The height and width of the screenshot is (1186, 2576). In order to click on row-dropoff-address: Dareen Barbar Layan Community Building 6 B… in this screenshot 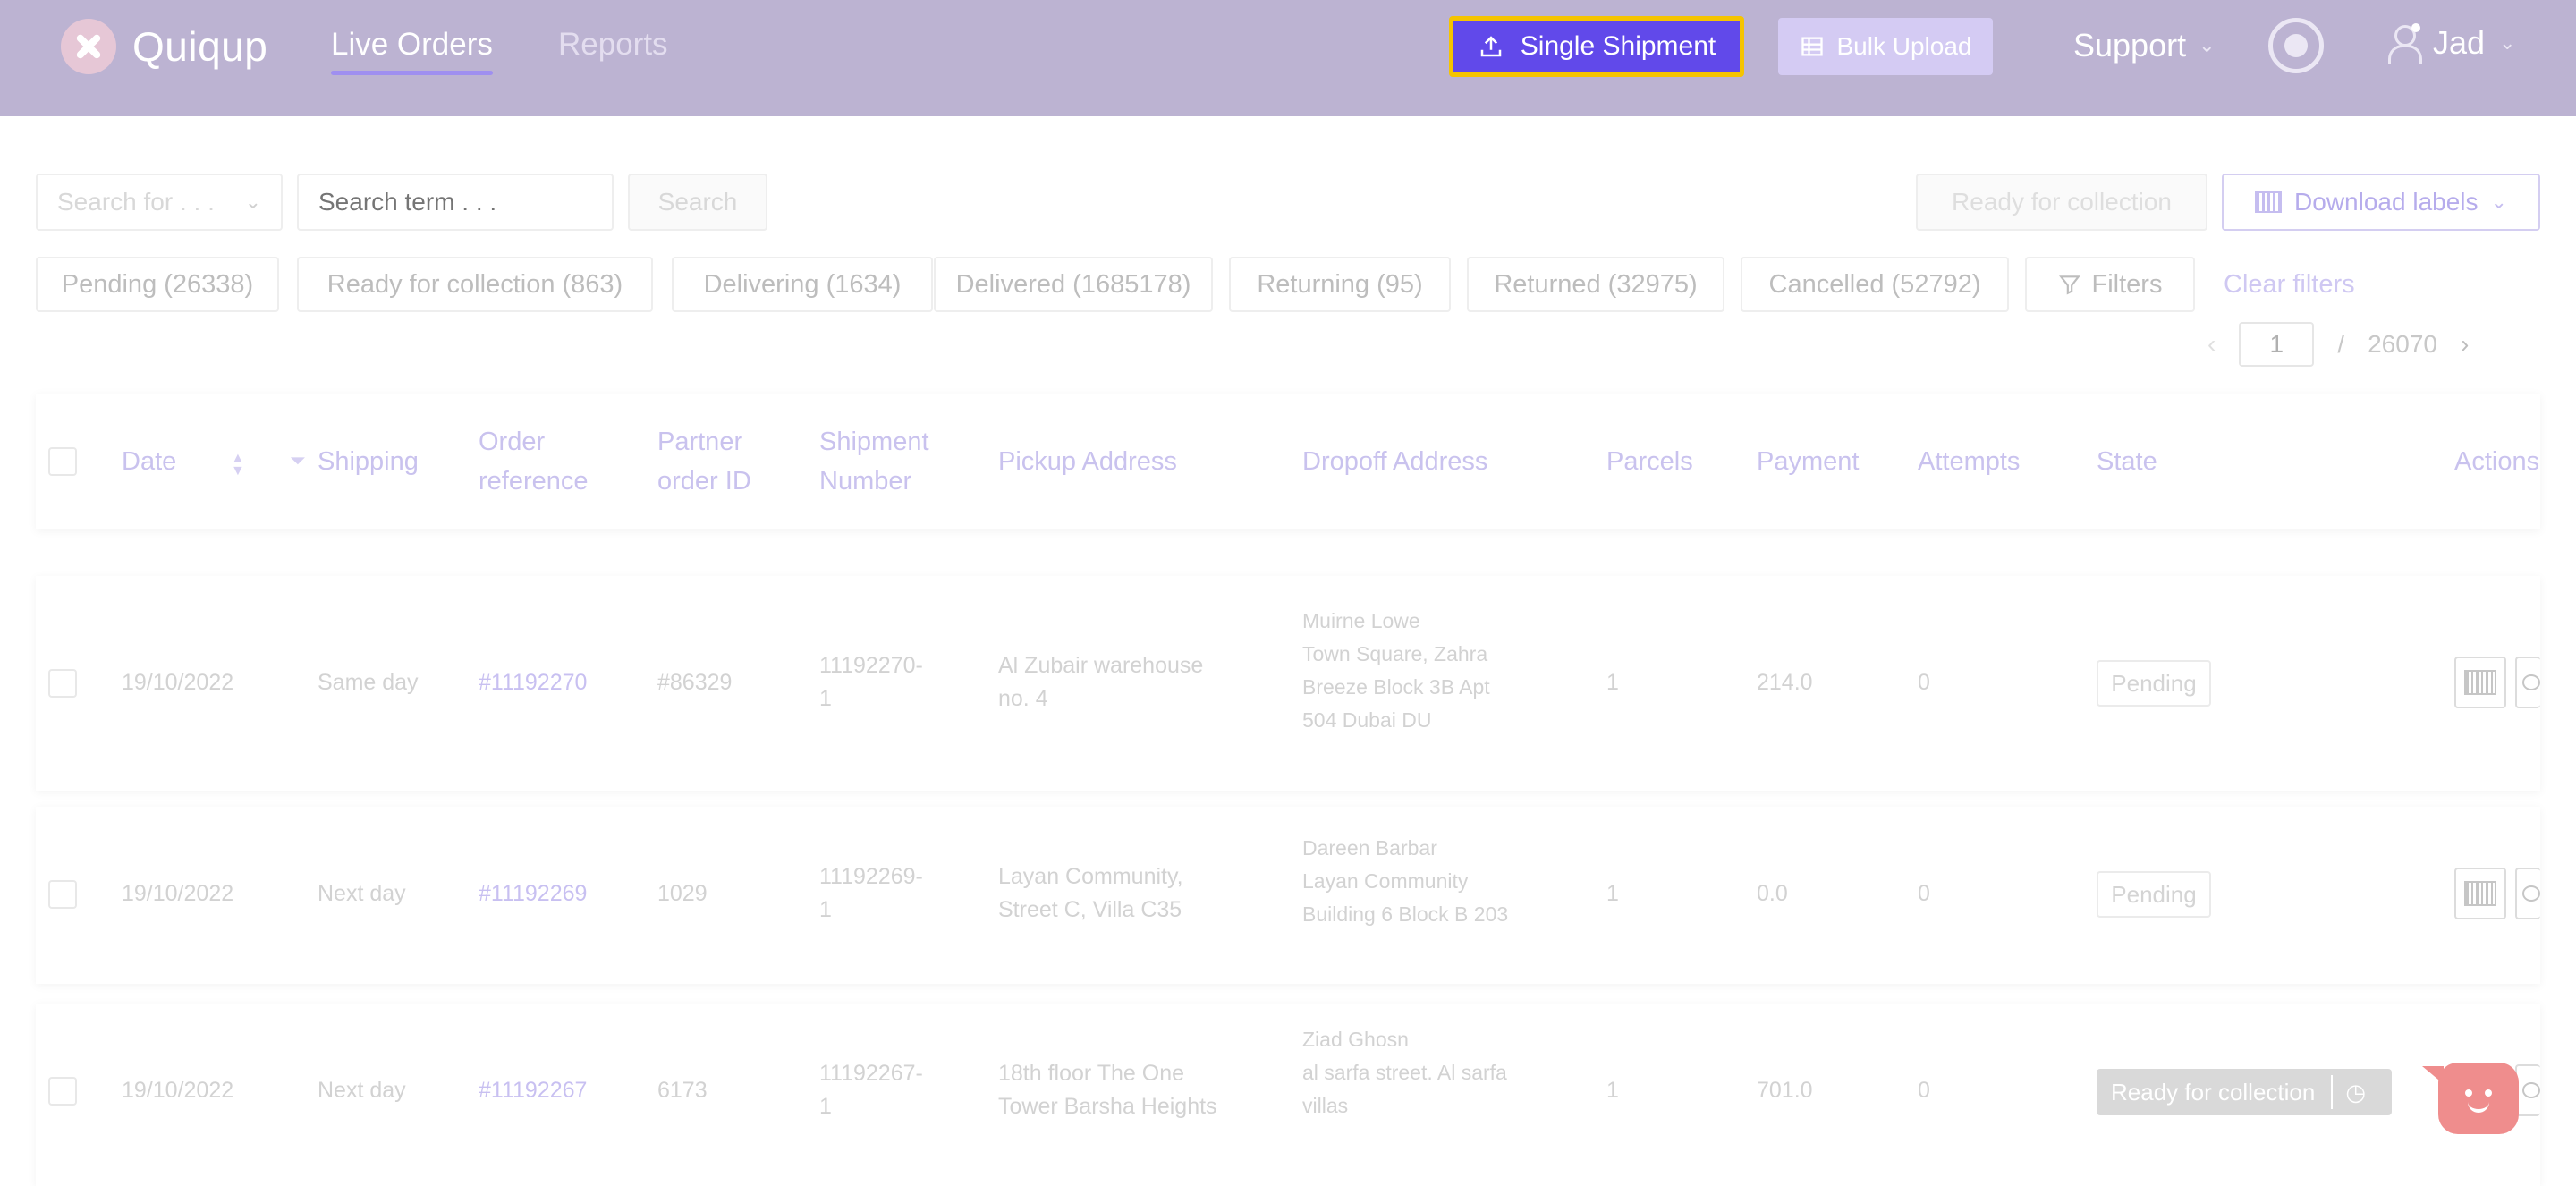, I will do `click(1405, 881)`.